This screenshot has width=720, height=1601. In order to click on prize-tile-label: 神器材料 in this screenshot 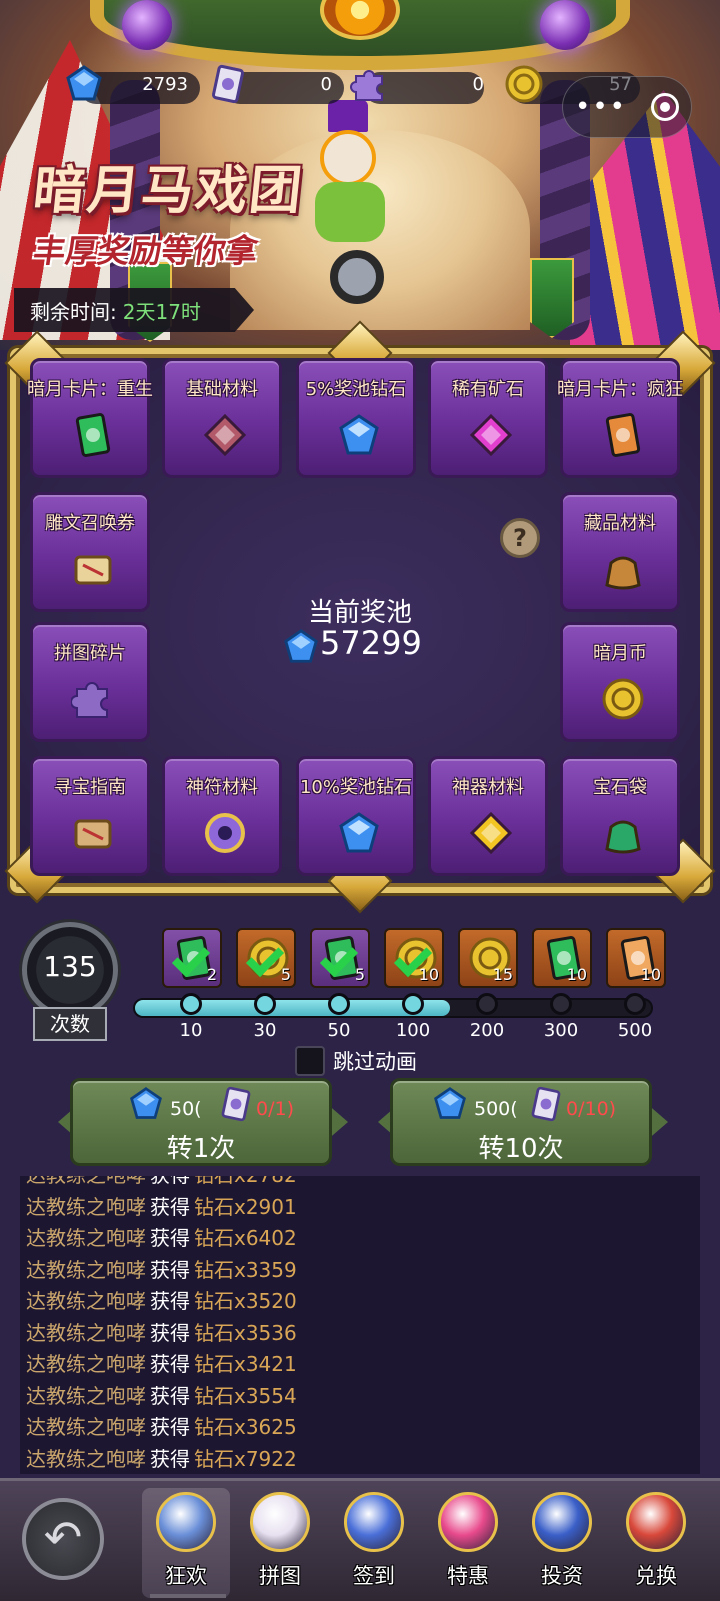, I will do `click(488, 787)`.